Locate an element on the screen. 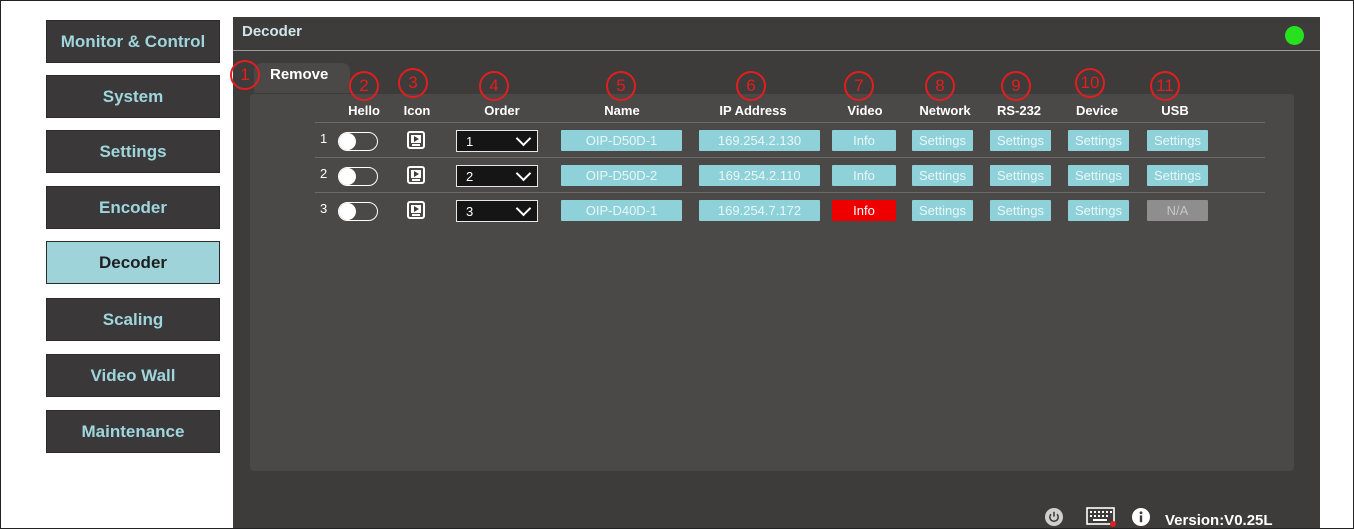 Image resolution: width=1354 pixels, height=529 pixels. sidebar-item-maintenance: Maintenance is located at coordinates (133, 431).